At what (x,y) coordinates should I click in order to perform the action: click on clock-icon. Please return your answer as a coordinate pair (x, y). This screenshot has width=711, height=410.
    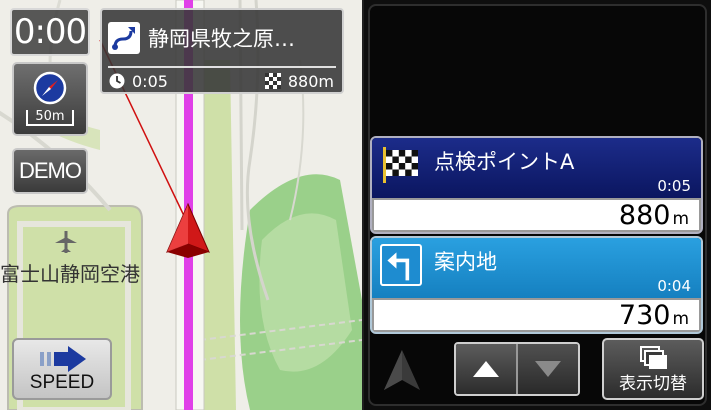
    Looking at the image, I should click on (117, 81).